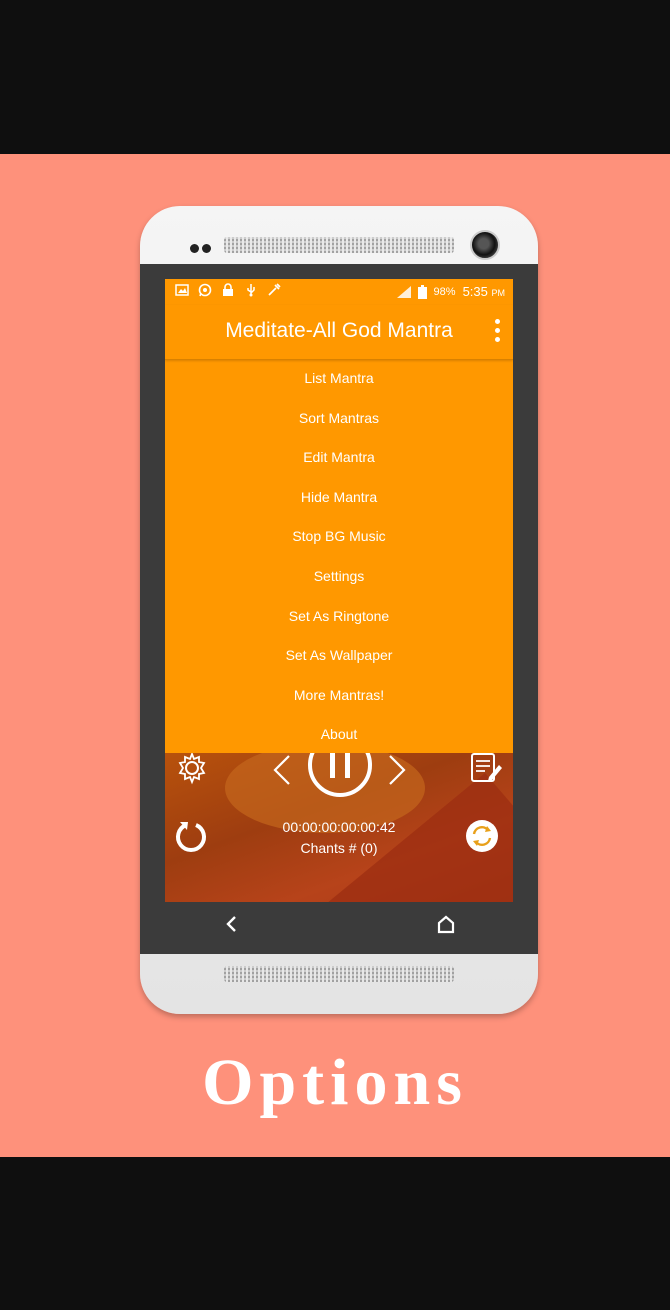 The image size is (670, 1310). I want to click on elapsed-timer: 00:00:00:00:00:42, so click(339, 827).